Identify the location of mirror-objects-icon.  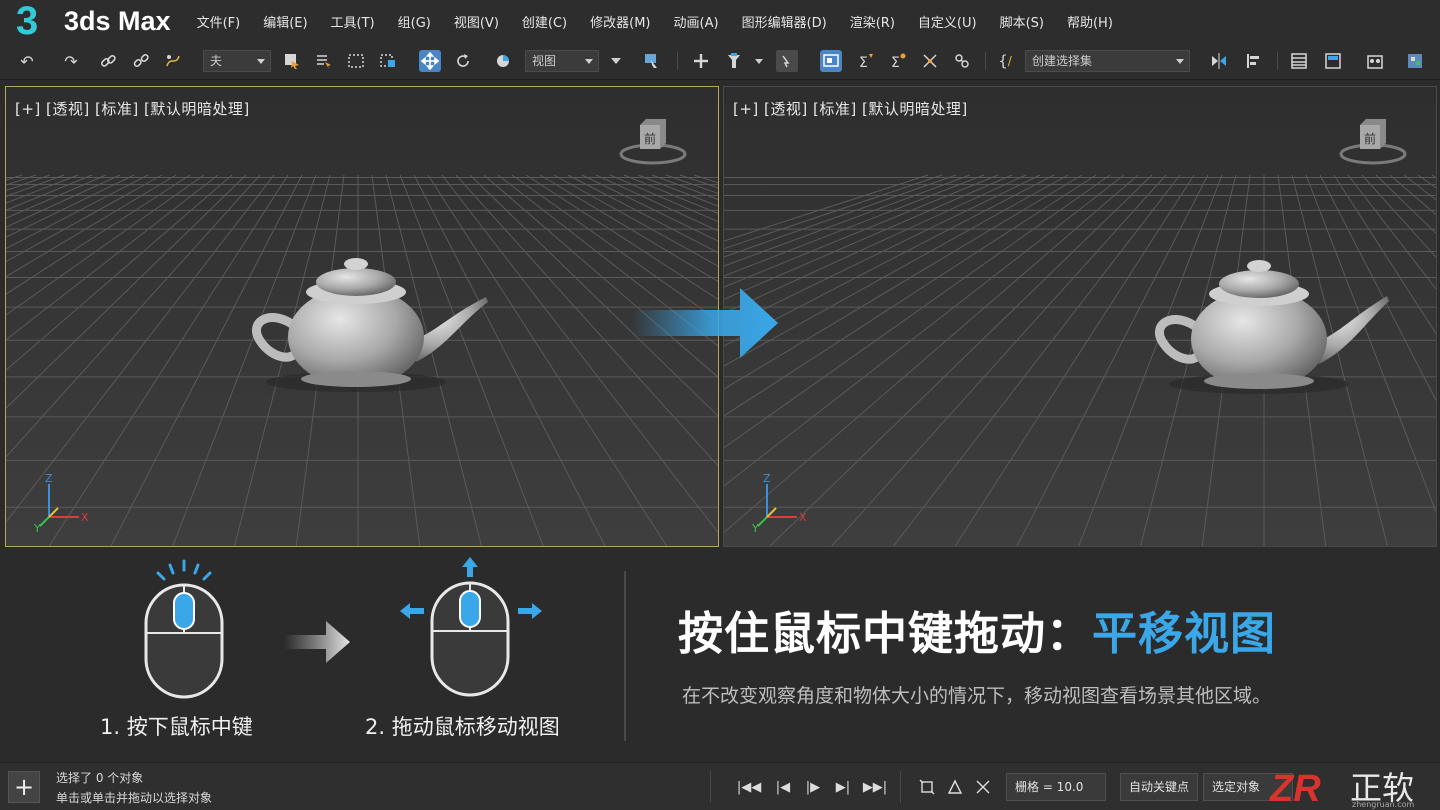
(1219, 61).